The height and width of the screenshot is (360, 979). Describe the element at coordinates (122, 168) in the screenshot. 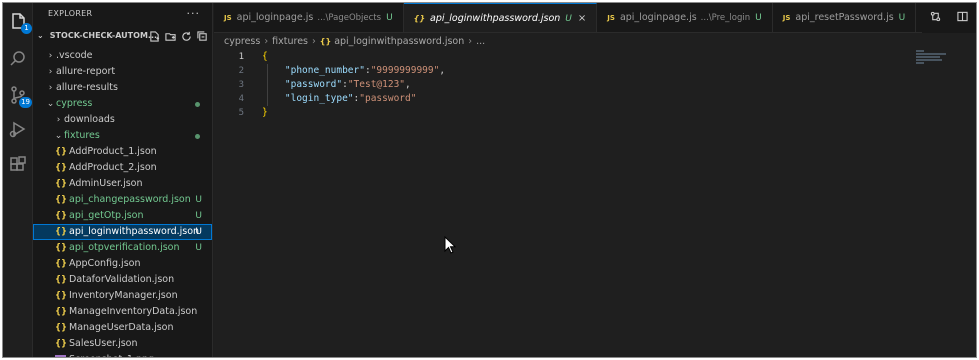

I see `tree-file: {} AddProduct_2.json` at that location.